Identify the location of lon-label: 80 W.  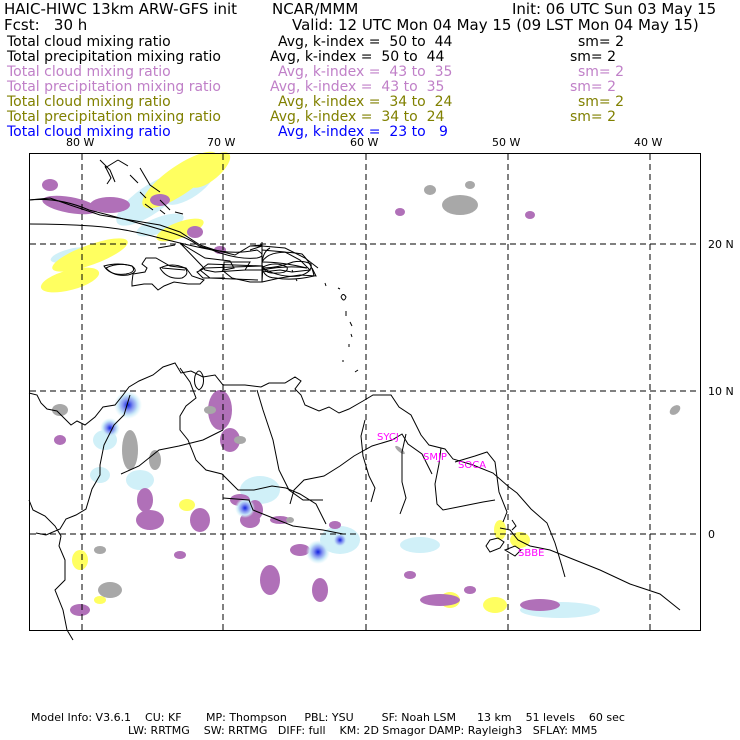
(80, 142).